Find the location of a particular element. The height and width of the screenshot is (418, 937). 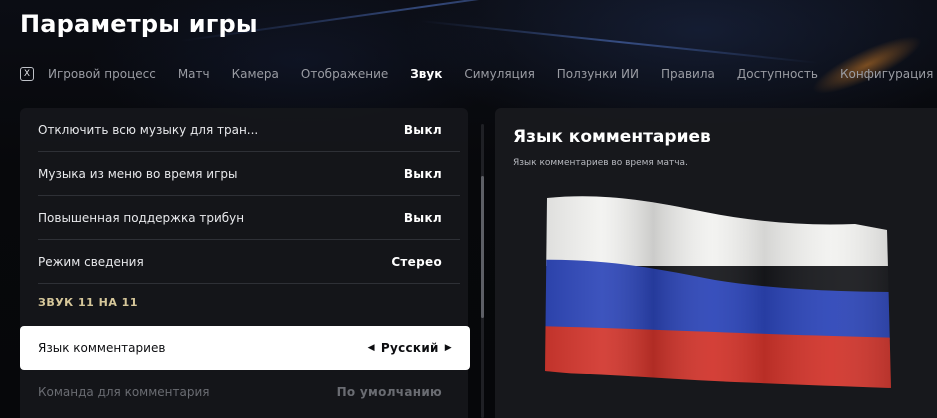

setting-label: Повышенная поддержка трибун is located at coordinates (141, 218).